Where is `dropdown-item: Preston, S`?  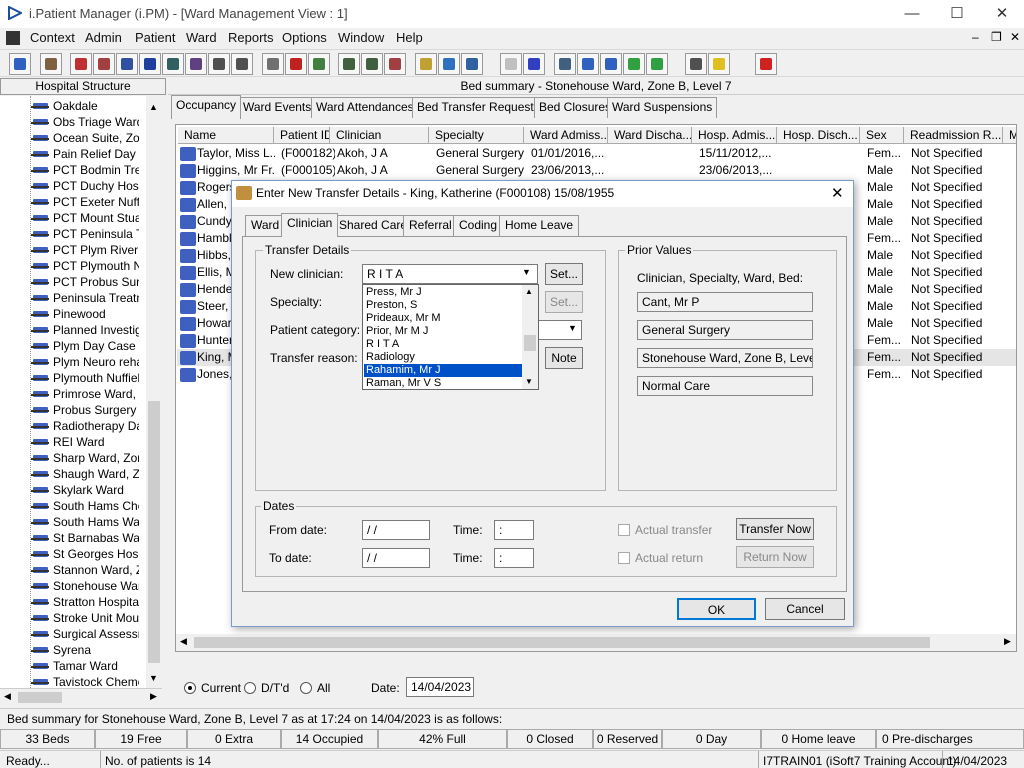 dropdown-item: Preston, S is located at coordinates (443, 305).